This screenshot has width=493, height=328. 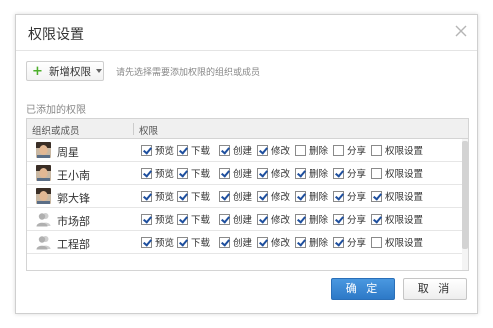 I want to click on member-name: 市场部, so click(x=73, y=221).